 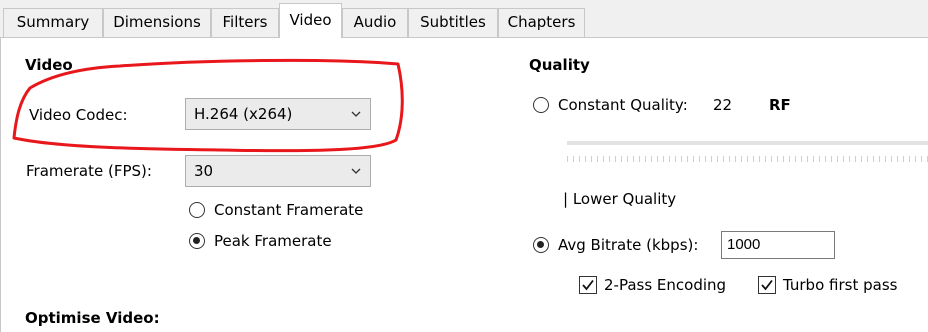 What do you see at coordinates (278, 171) in the screenshot?
I see `framerate-dropdown: 30` at bounding box center [278, 171].